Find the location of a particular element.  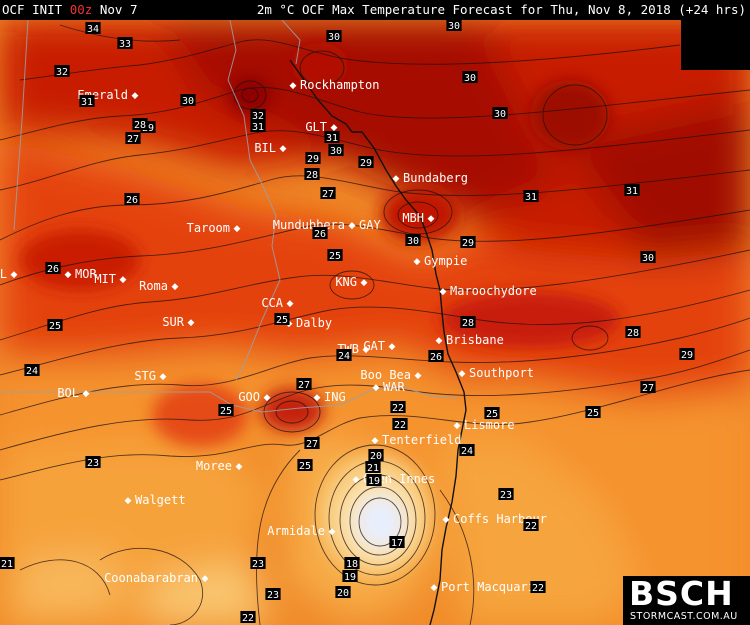

place-label: BOL is located at coordinates (68, 393).